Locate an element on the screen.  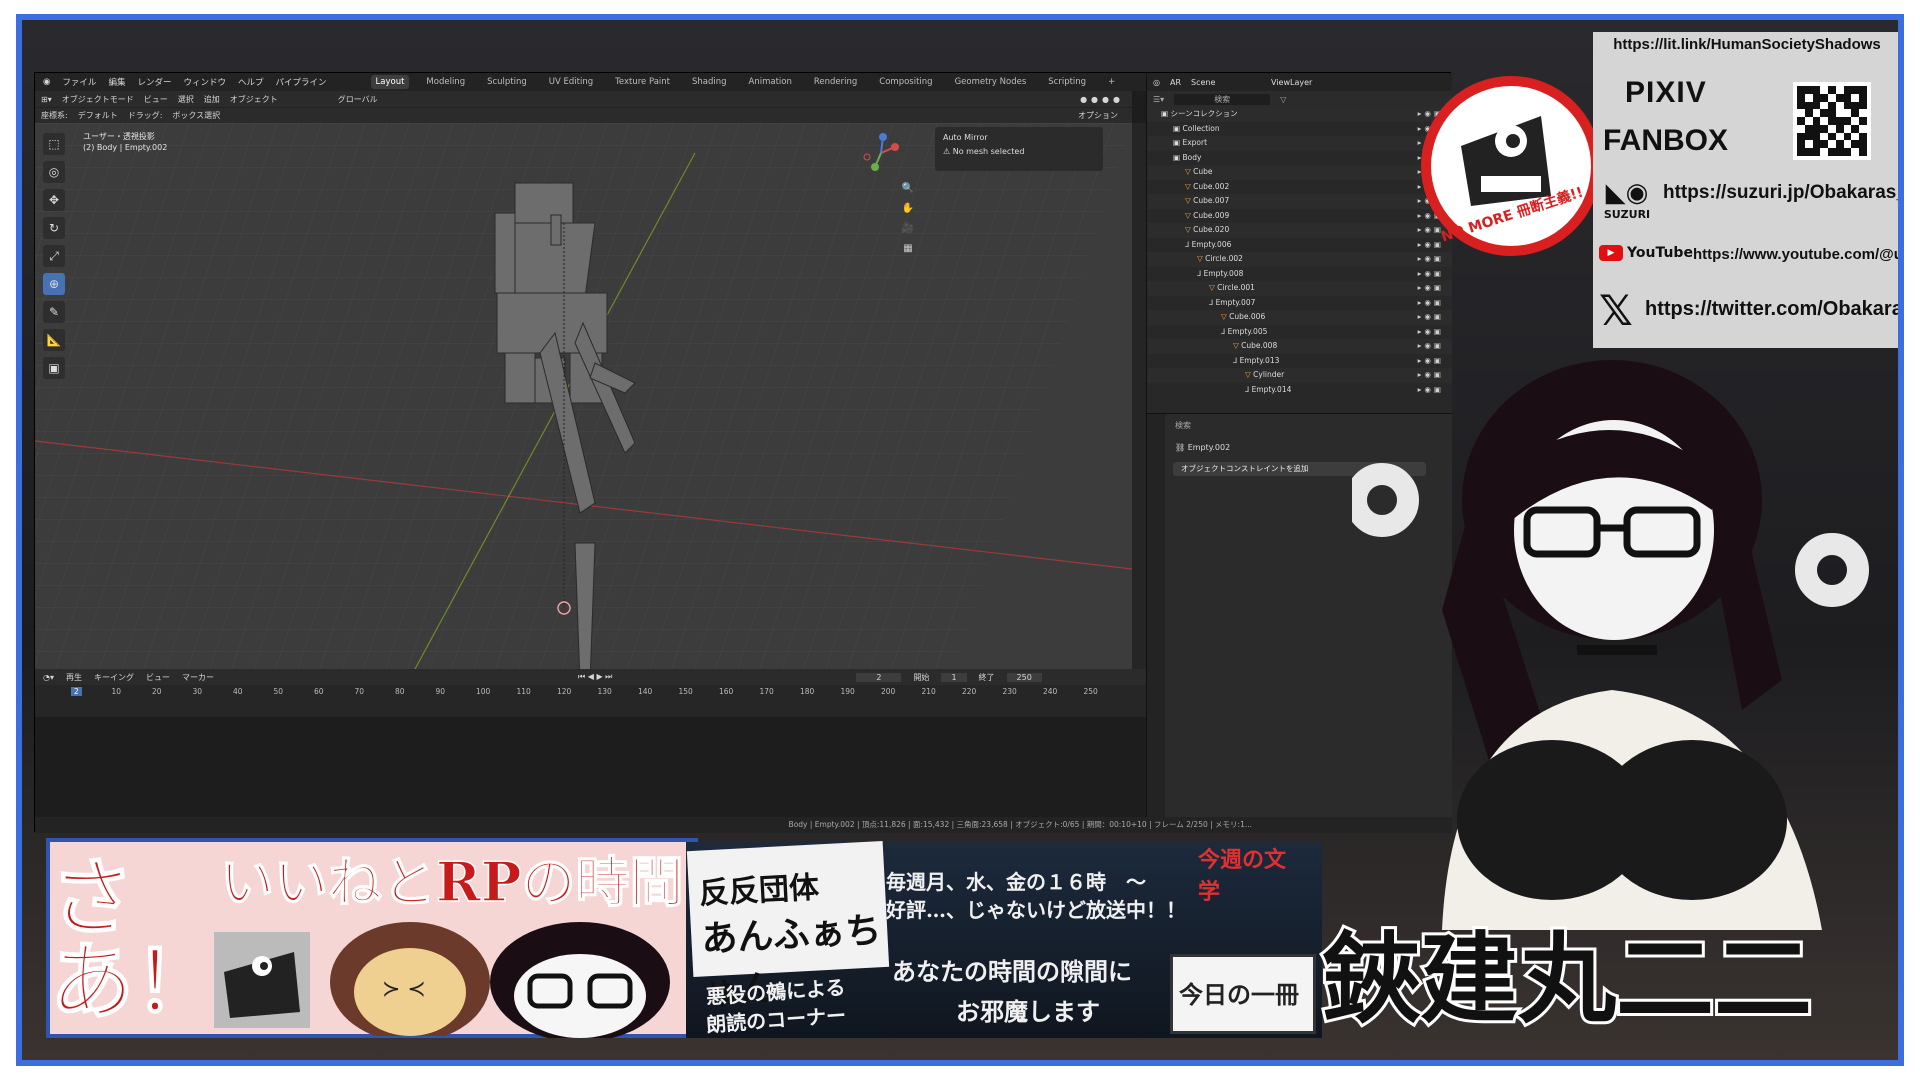
menu-file: ファイル is located at coordinates (79, 82).